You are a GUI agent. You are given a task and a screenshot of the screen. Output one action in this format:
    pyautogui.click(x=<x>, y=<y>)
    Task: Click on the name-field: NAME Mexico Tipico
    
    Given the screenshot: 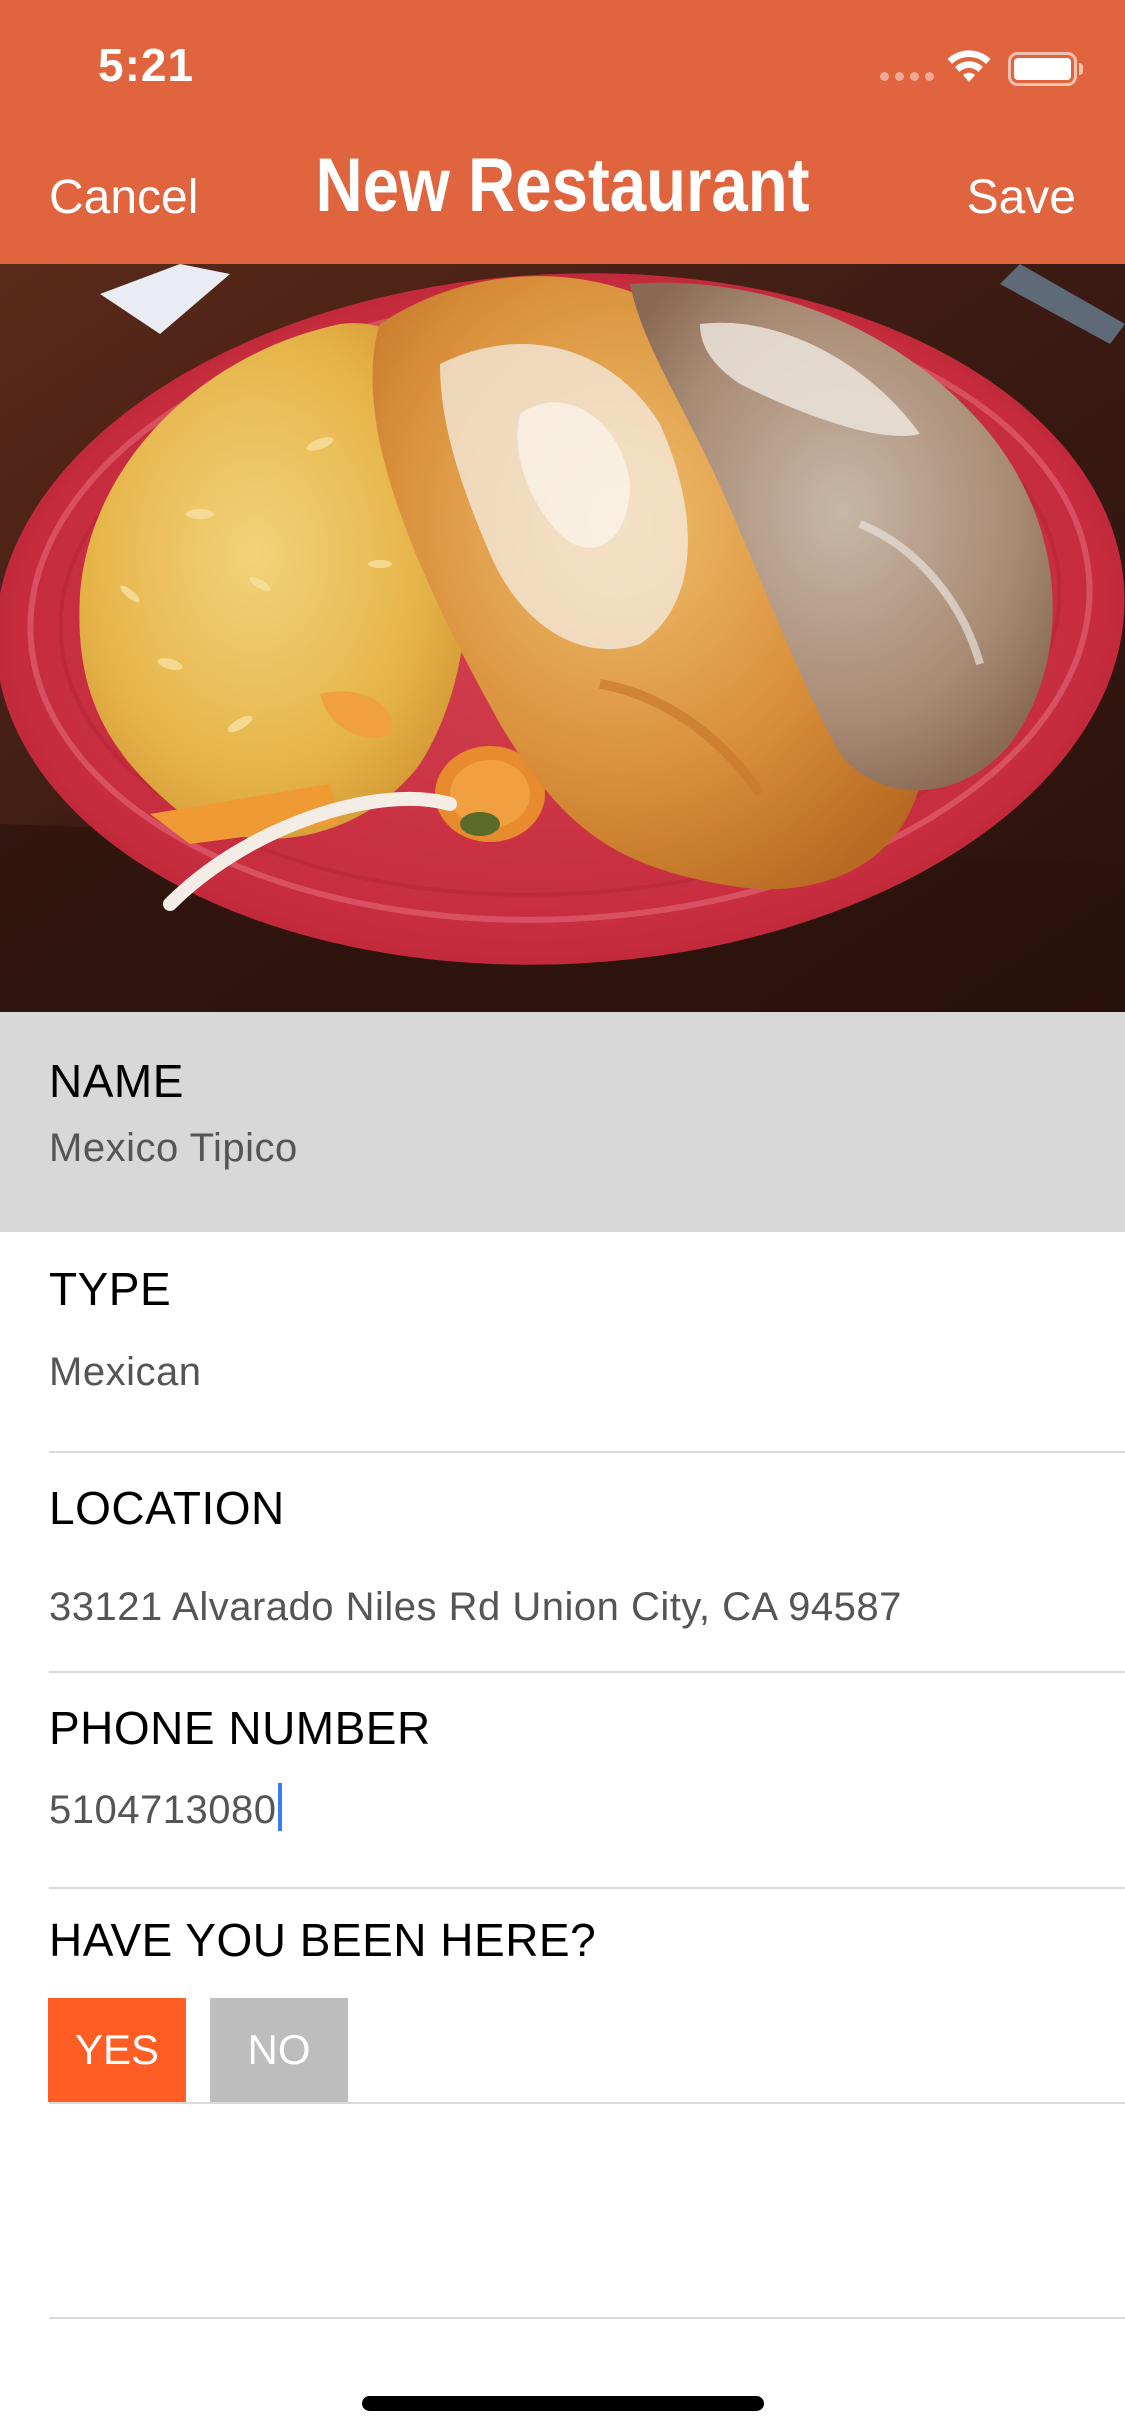 What is the action you would take?
    pyautogui.click(x=562, y=1122)
    